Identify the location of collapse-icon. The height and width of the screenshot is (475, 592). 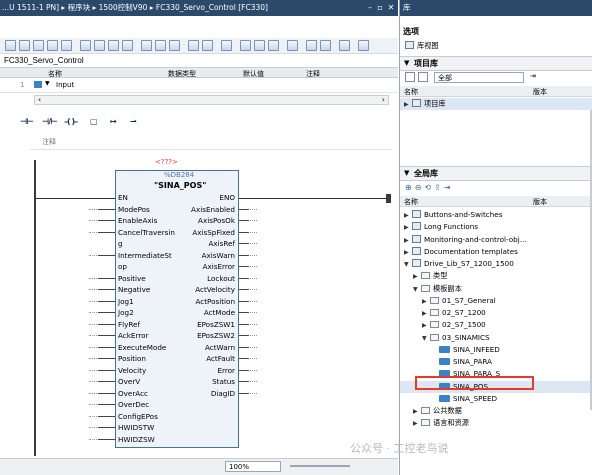
(127, 45).